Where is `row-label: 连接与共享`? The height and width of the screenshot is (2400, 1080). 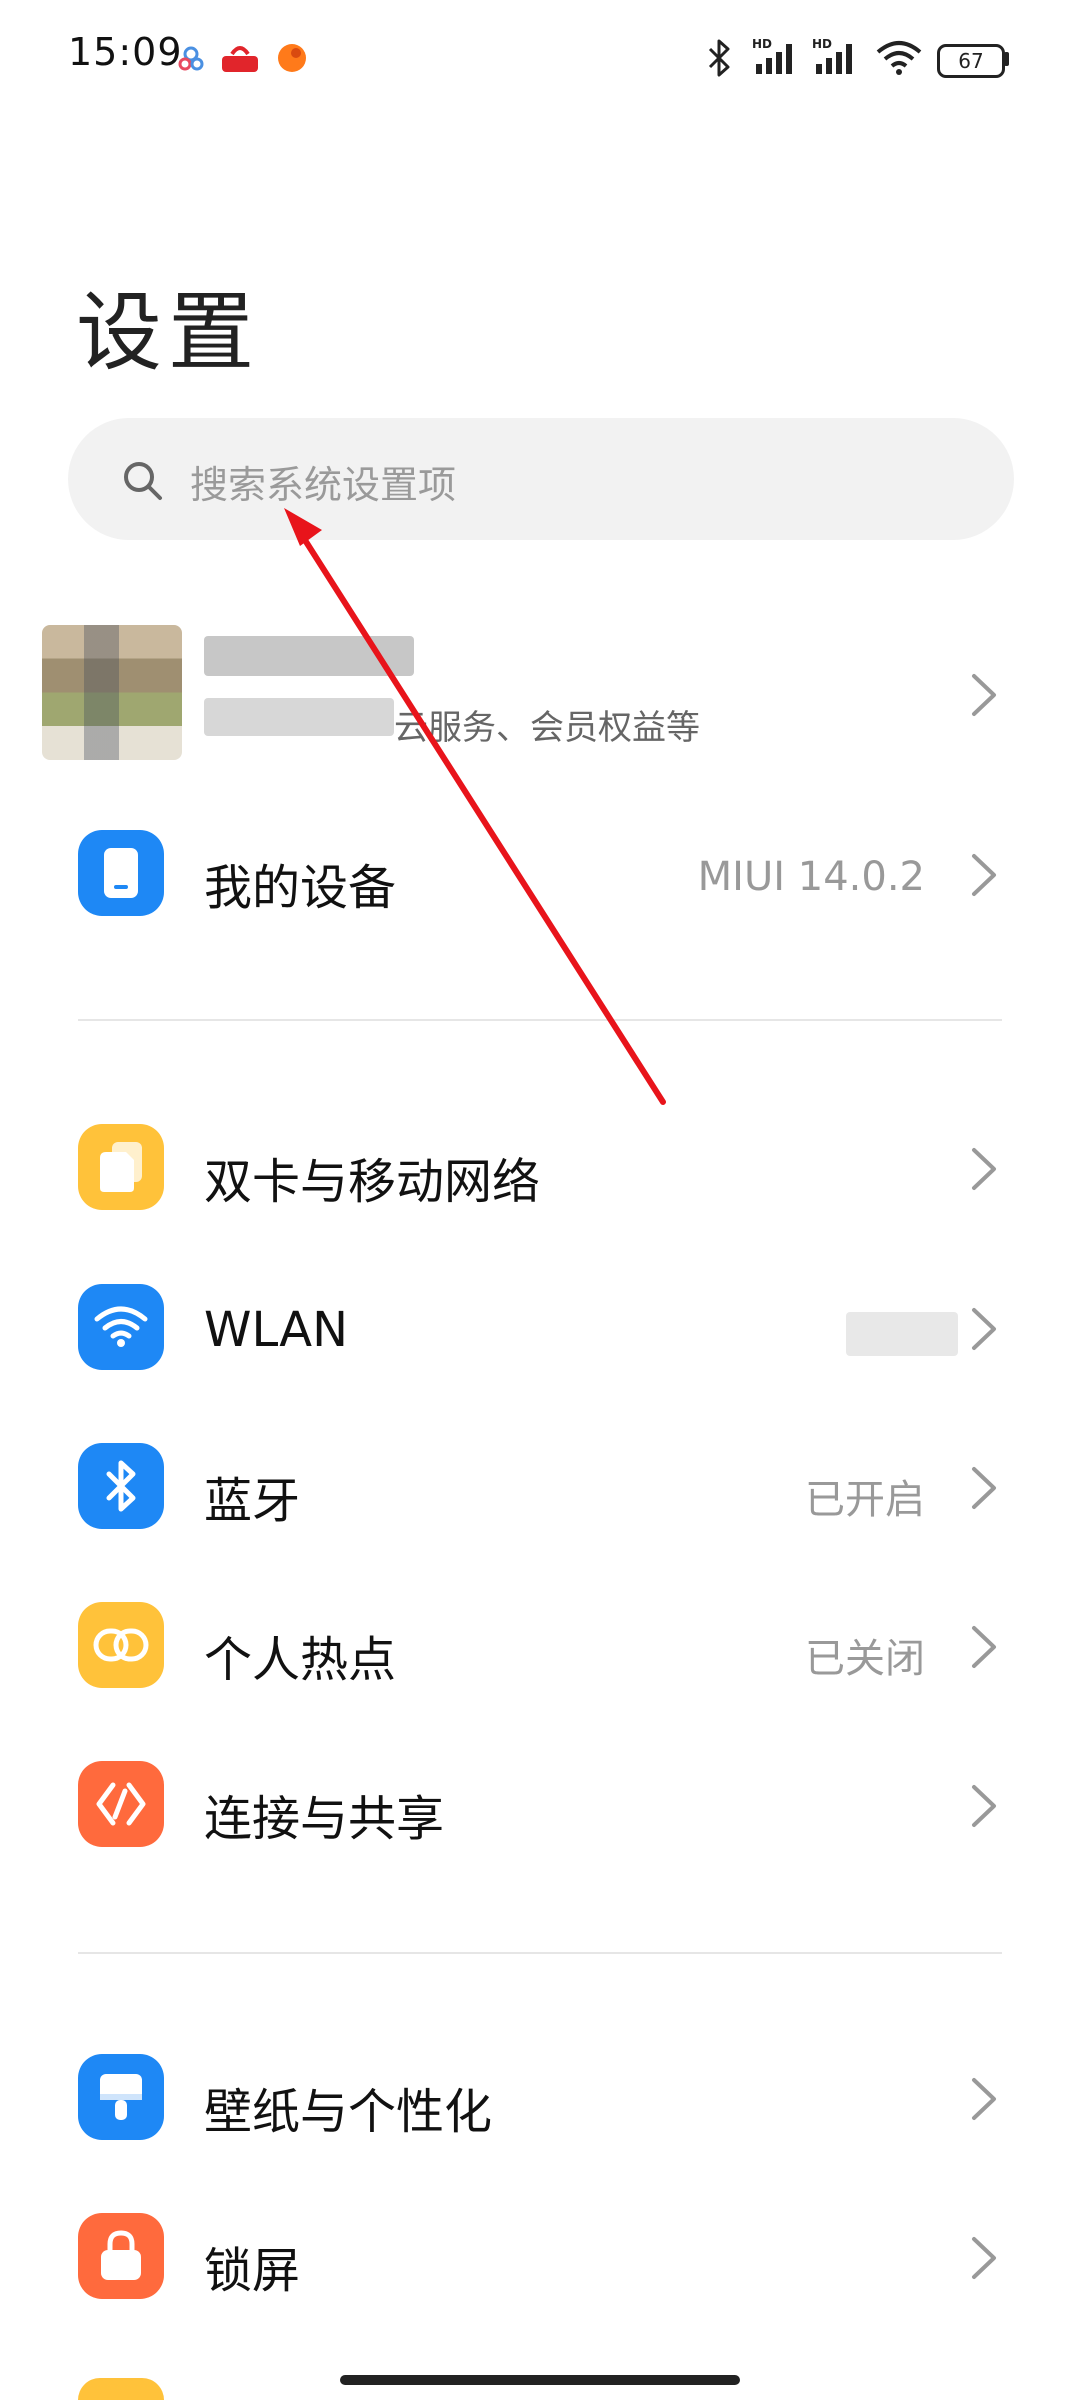 row-label: 连接与共享 is located at coordinates (324, 1819).